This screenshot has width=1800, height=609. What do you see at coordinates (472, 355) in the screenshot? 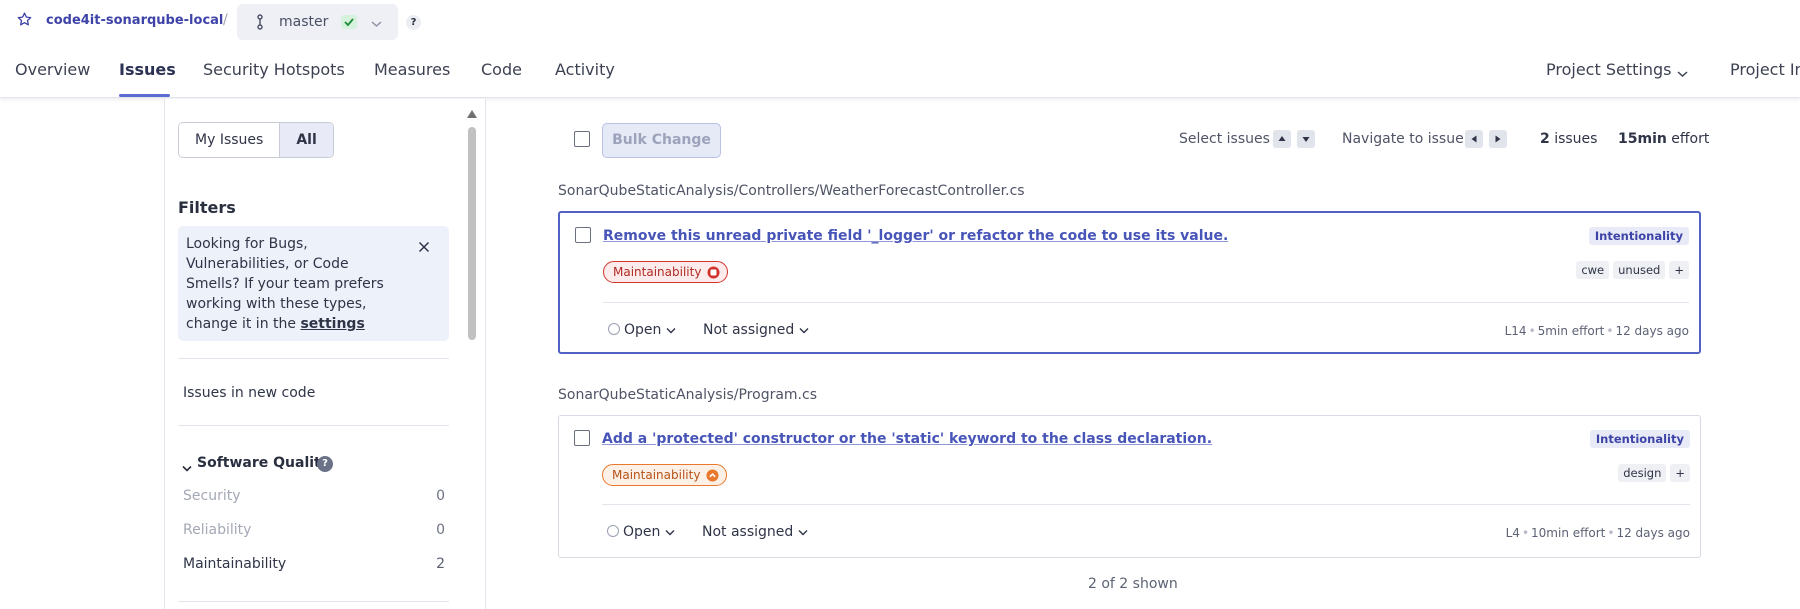
I see `sidebar-scrollbar` at bounding box center [472, 355].